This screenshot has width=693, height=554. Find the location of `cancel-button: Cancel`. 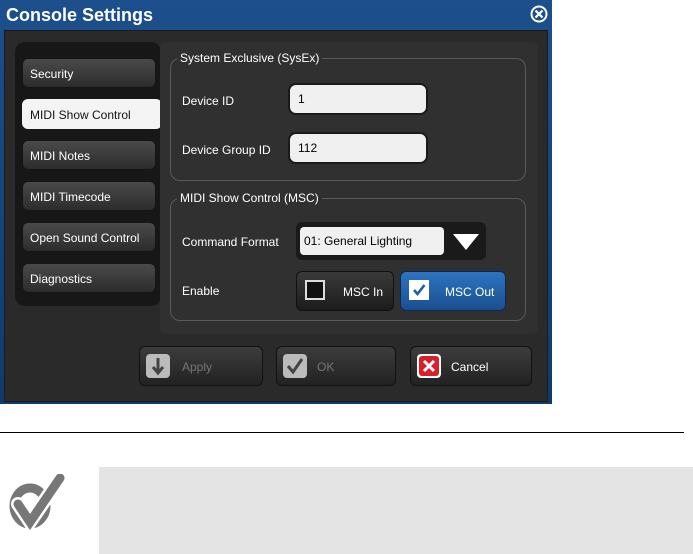

cancel-button: Cancel is located at coordinates (471, 366).